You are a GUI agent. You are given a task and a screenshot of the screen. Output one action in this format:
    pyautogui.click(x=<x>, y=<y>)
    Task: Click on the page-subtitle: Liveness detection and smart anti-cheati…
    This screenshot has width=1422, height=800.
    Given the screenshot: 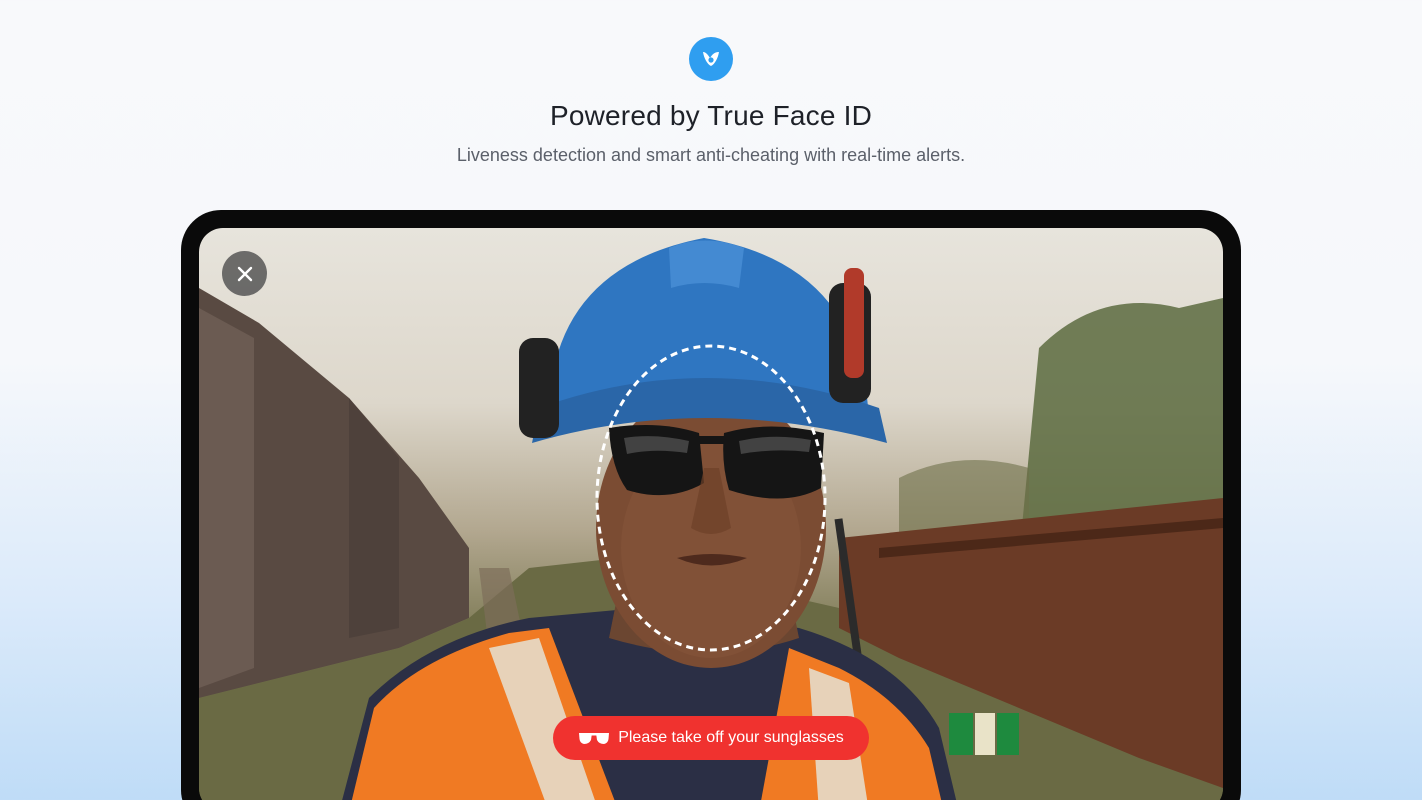 What is the action you would take?
    pyautogui.click(x=711, y=155)
    